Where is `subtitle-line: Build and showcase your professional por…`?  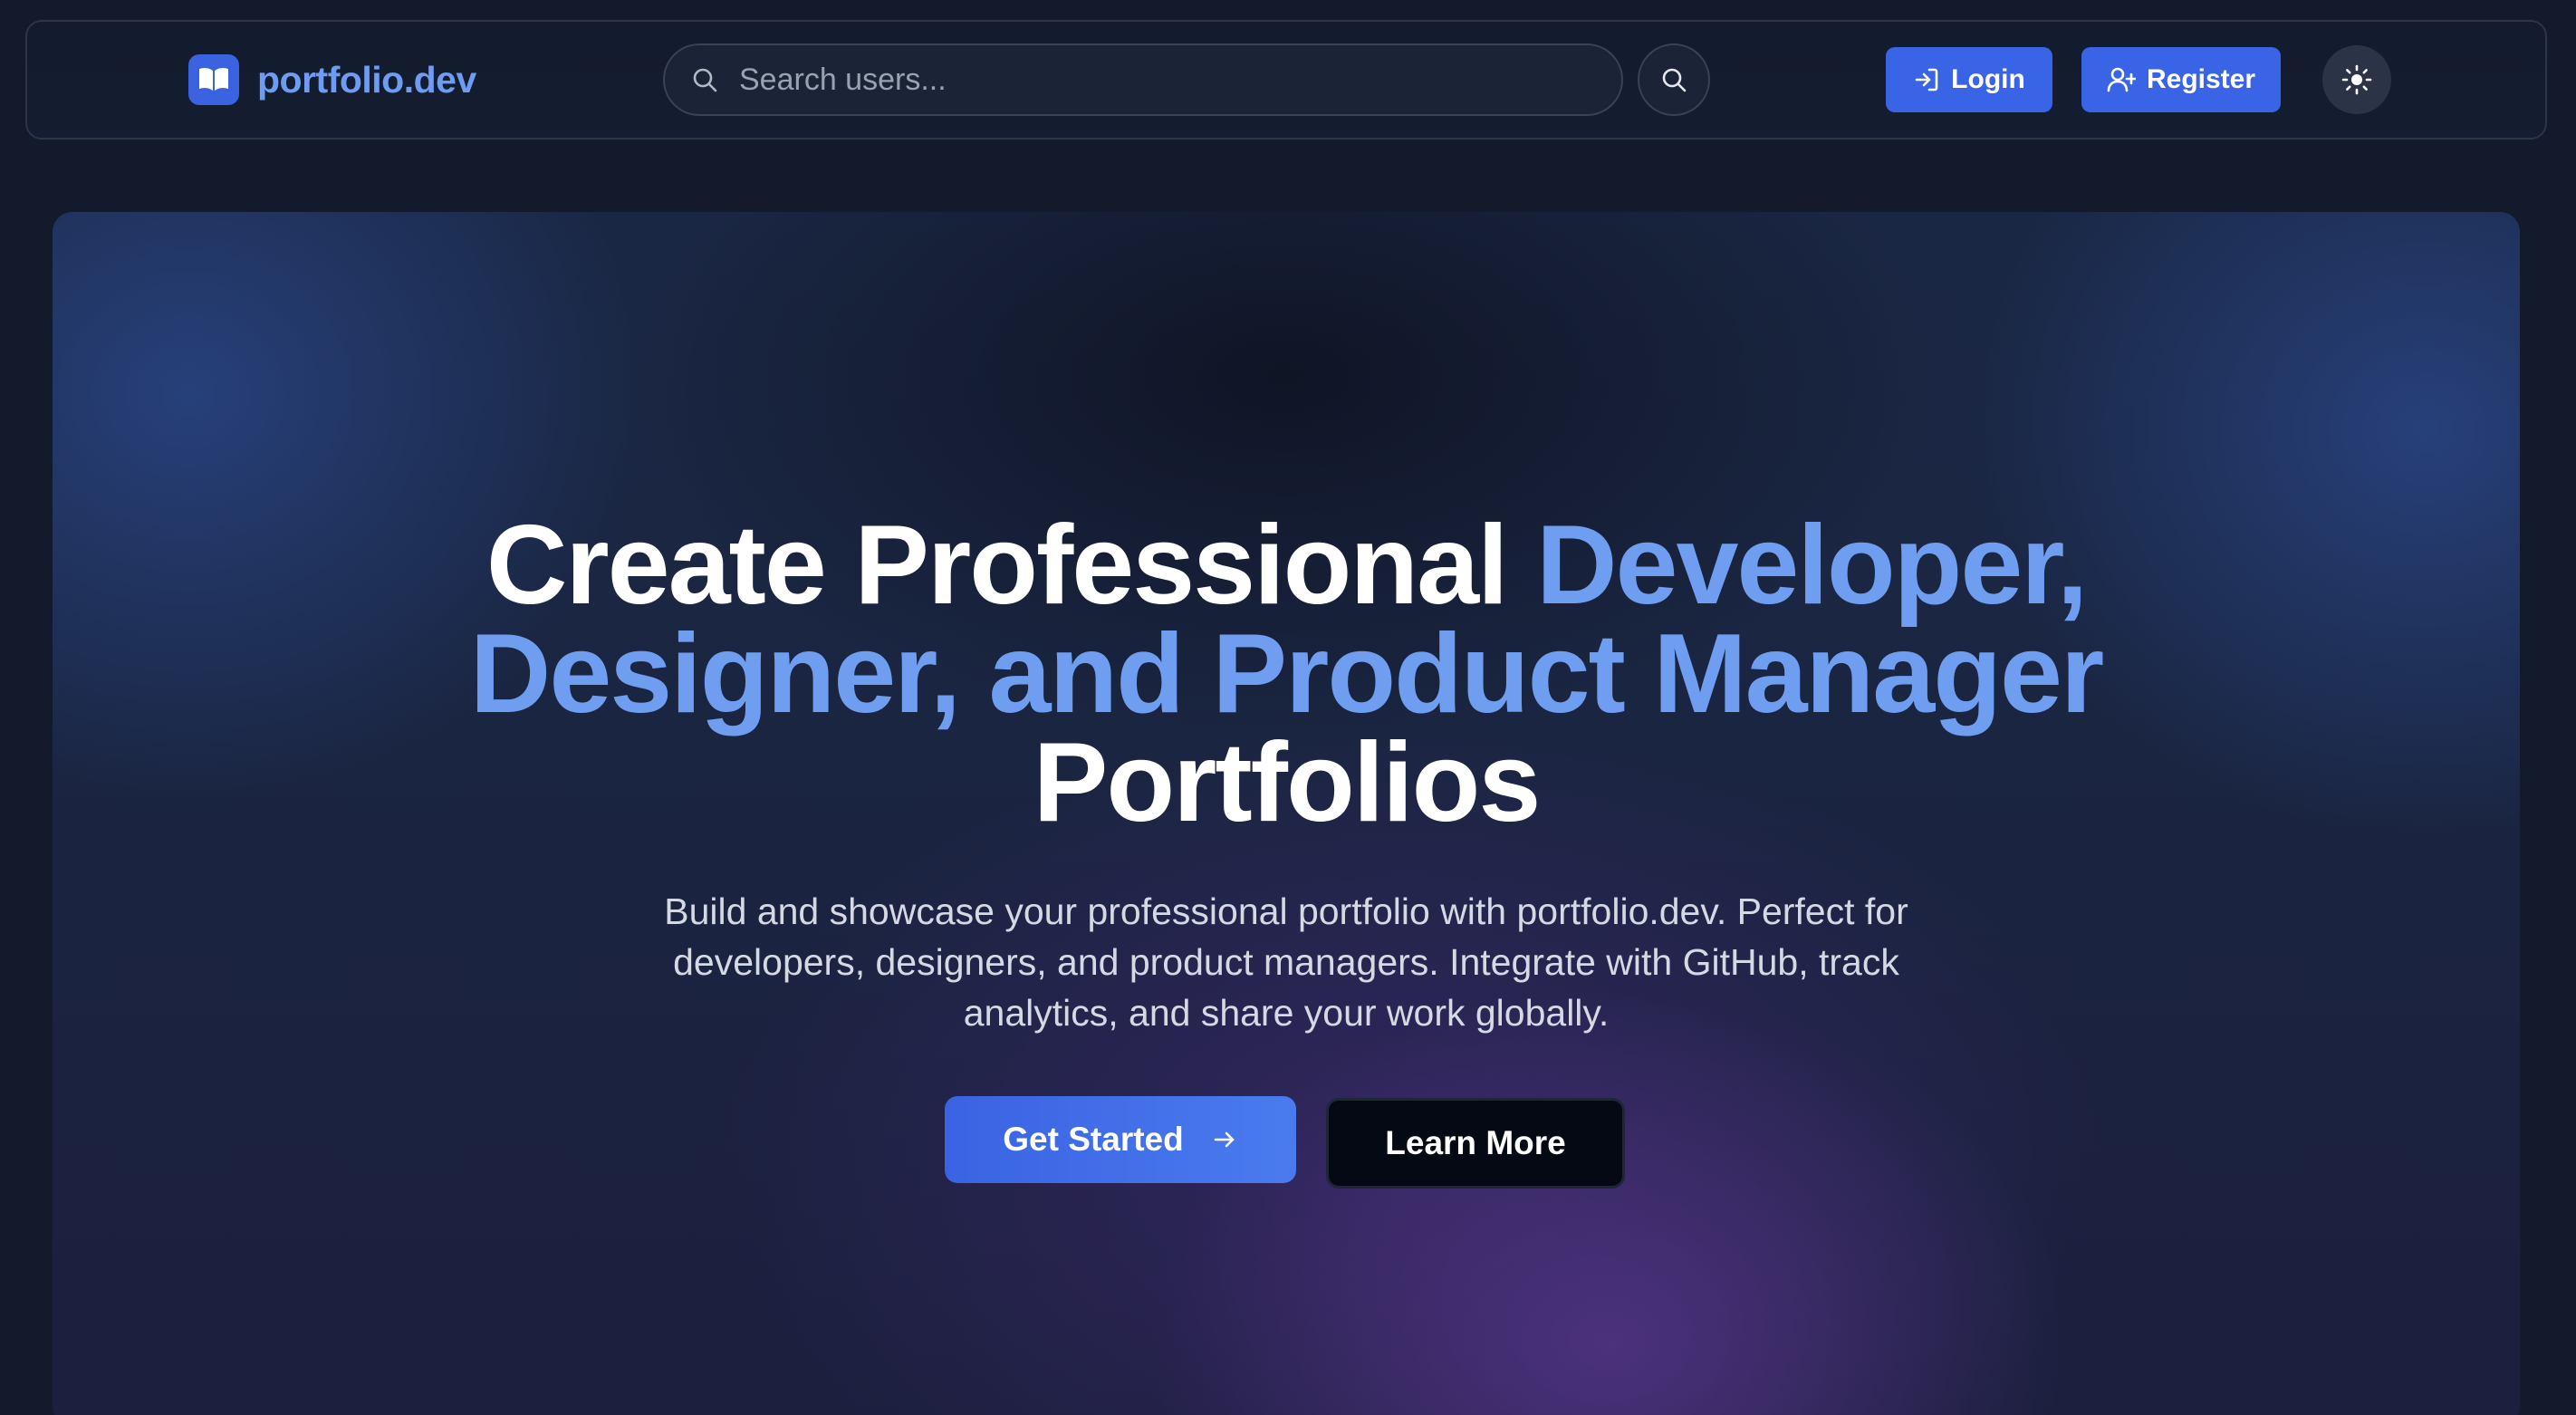
subtitle-line: Build and showcase your professional por… is located at coordinates (1286, 911).